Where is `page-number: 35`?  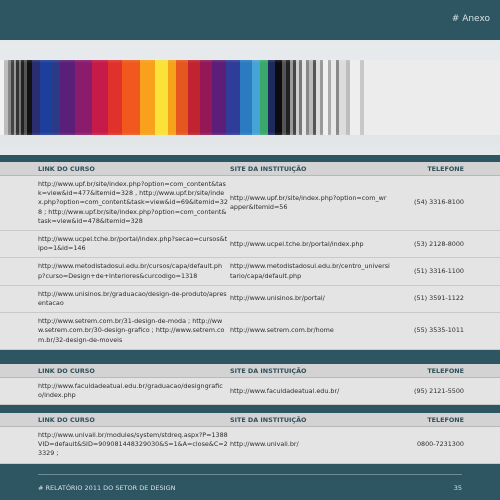
page-number: 35 is located at coordinates (457, 487).